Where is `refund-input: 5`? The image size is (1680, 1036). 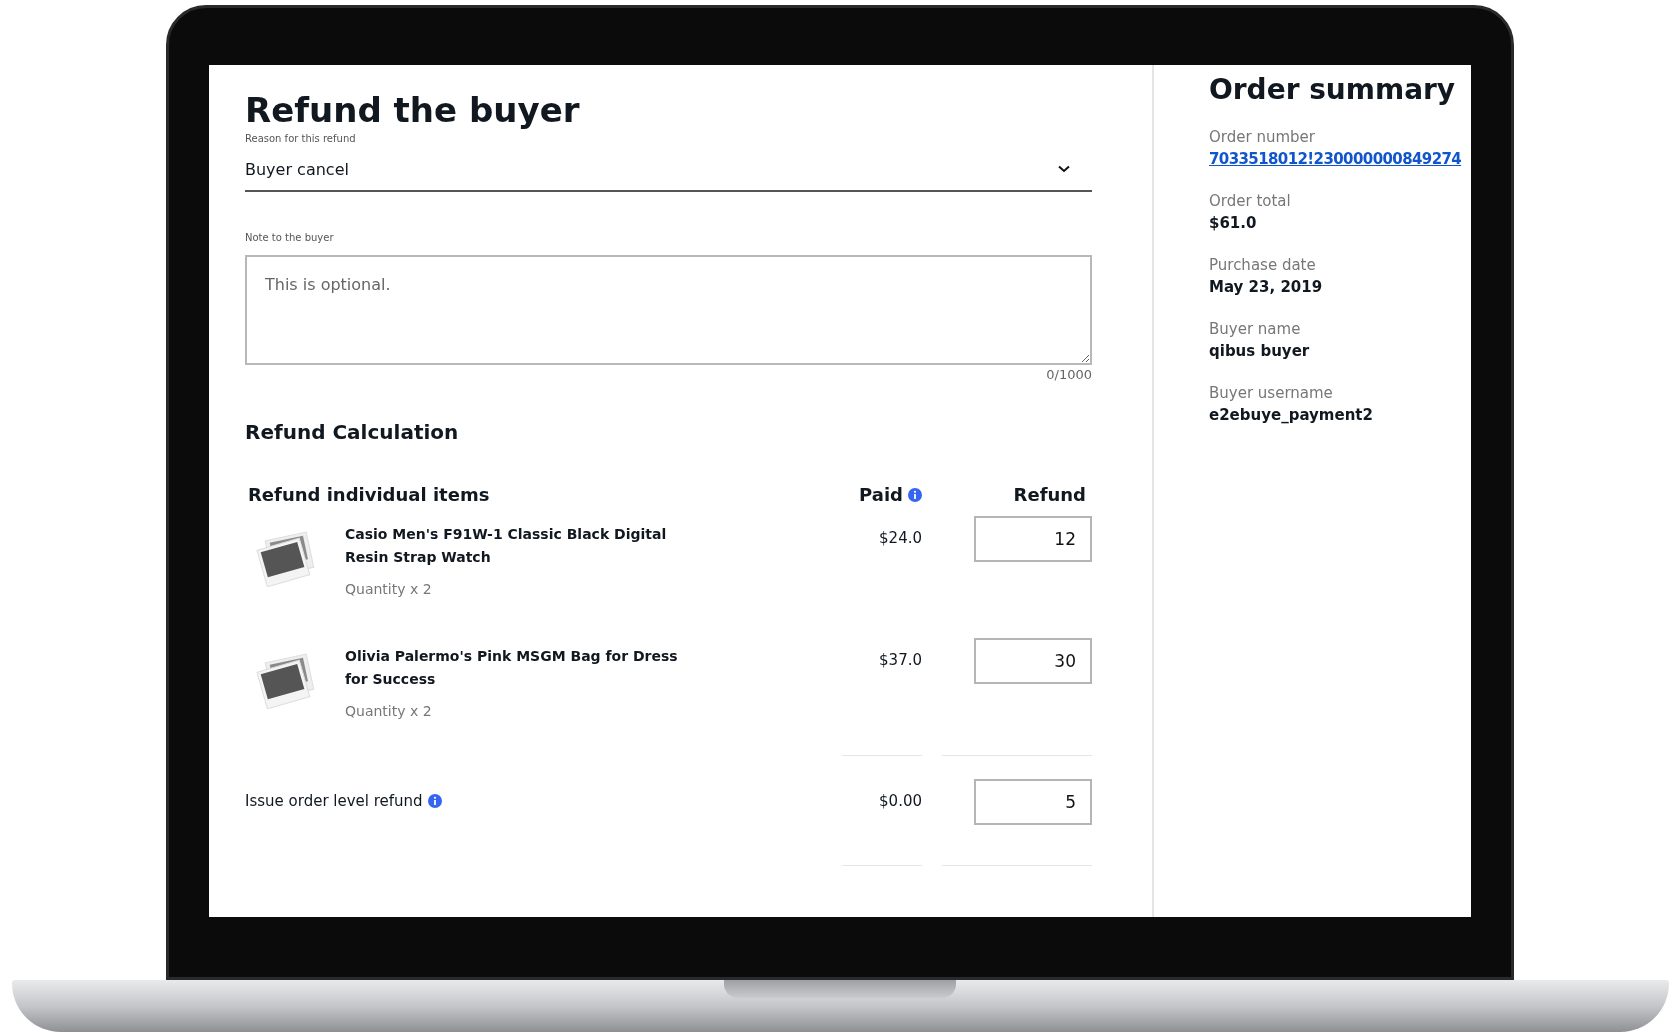
refund-input: 5 is located at coordinates (1033, 802).